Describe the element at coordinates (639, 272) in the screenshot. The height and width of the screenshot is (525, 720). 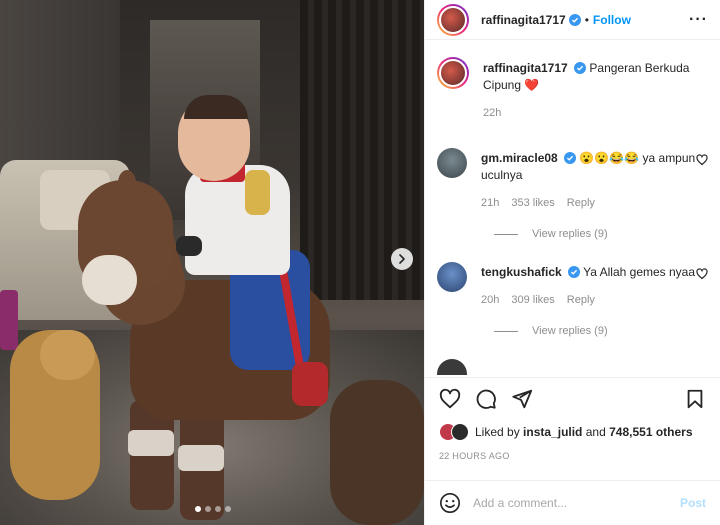
I see `comment-text: Ya Allah gemes nyaa` at that location.